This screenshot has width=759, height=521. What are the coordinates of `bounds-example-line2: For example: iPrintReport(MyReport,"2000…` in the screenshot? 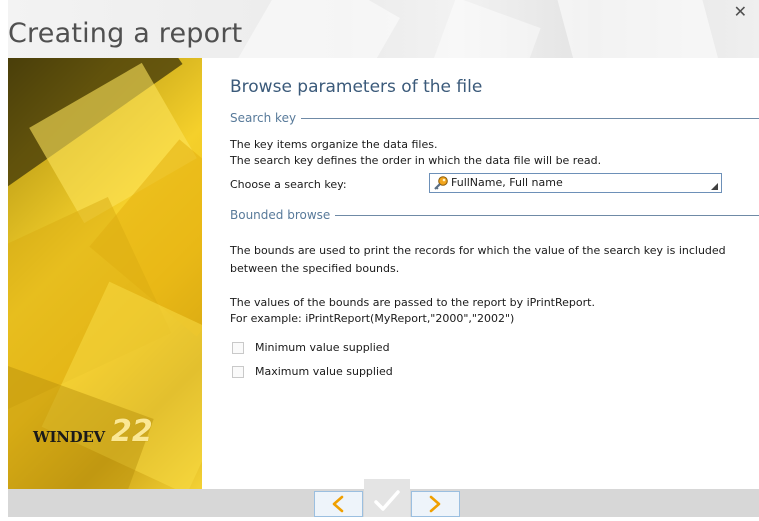 It's located at (372, 318).